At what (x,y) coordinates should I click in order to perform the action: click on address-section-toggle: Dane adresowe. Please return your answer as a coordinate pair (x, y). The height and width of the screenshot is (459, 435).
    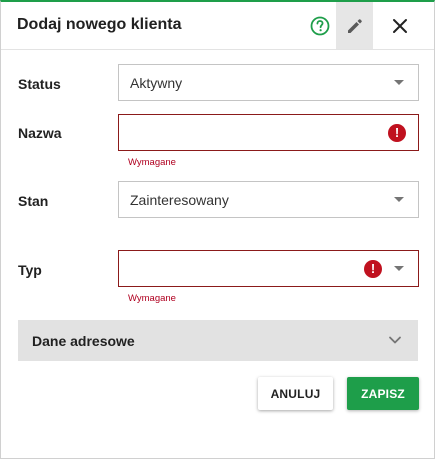
    Looking at the image, I should click on (218, 340).